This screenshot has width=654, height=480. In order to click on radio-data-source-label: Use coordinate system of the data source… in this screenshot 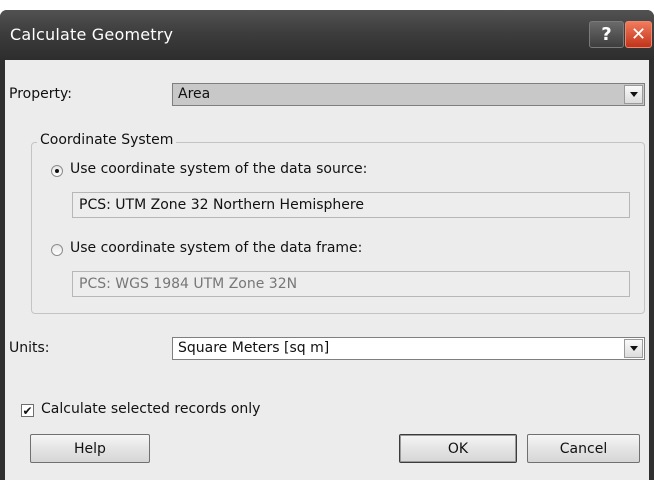, I will do `click(218, 169)`.